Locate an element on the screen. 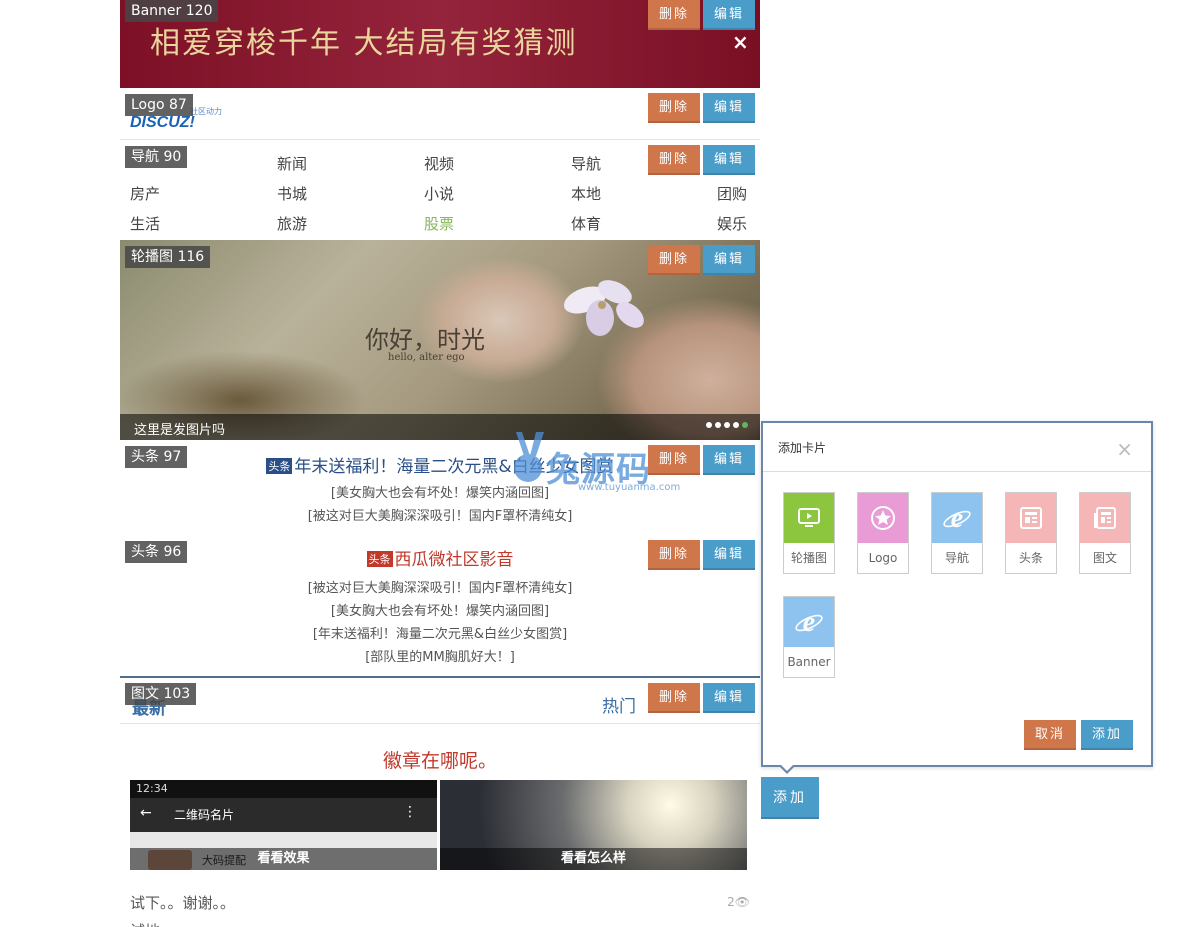  add-confirm-button: 添加 is located at coordinates (1107, 735).